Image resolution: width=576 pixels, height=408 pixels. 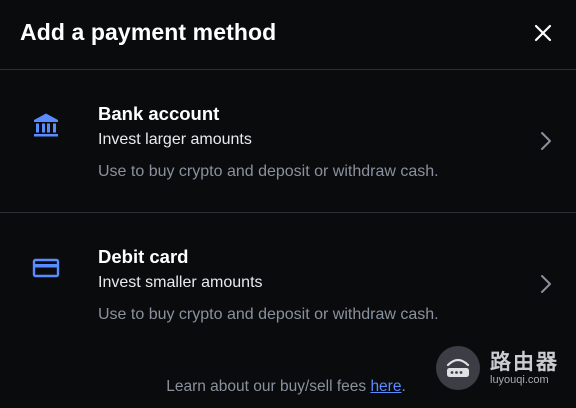 What do you see at coordinates (458, 368) in the screenshot?
I see `router-logo-icon` at bounding box center [458, 368].